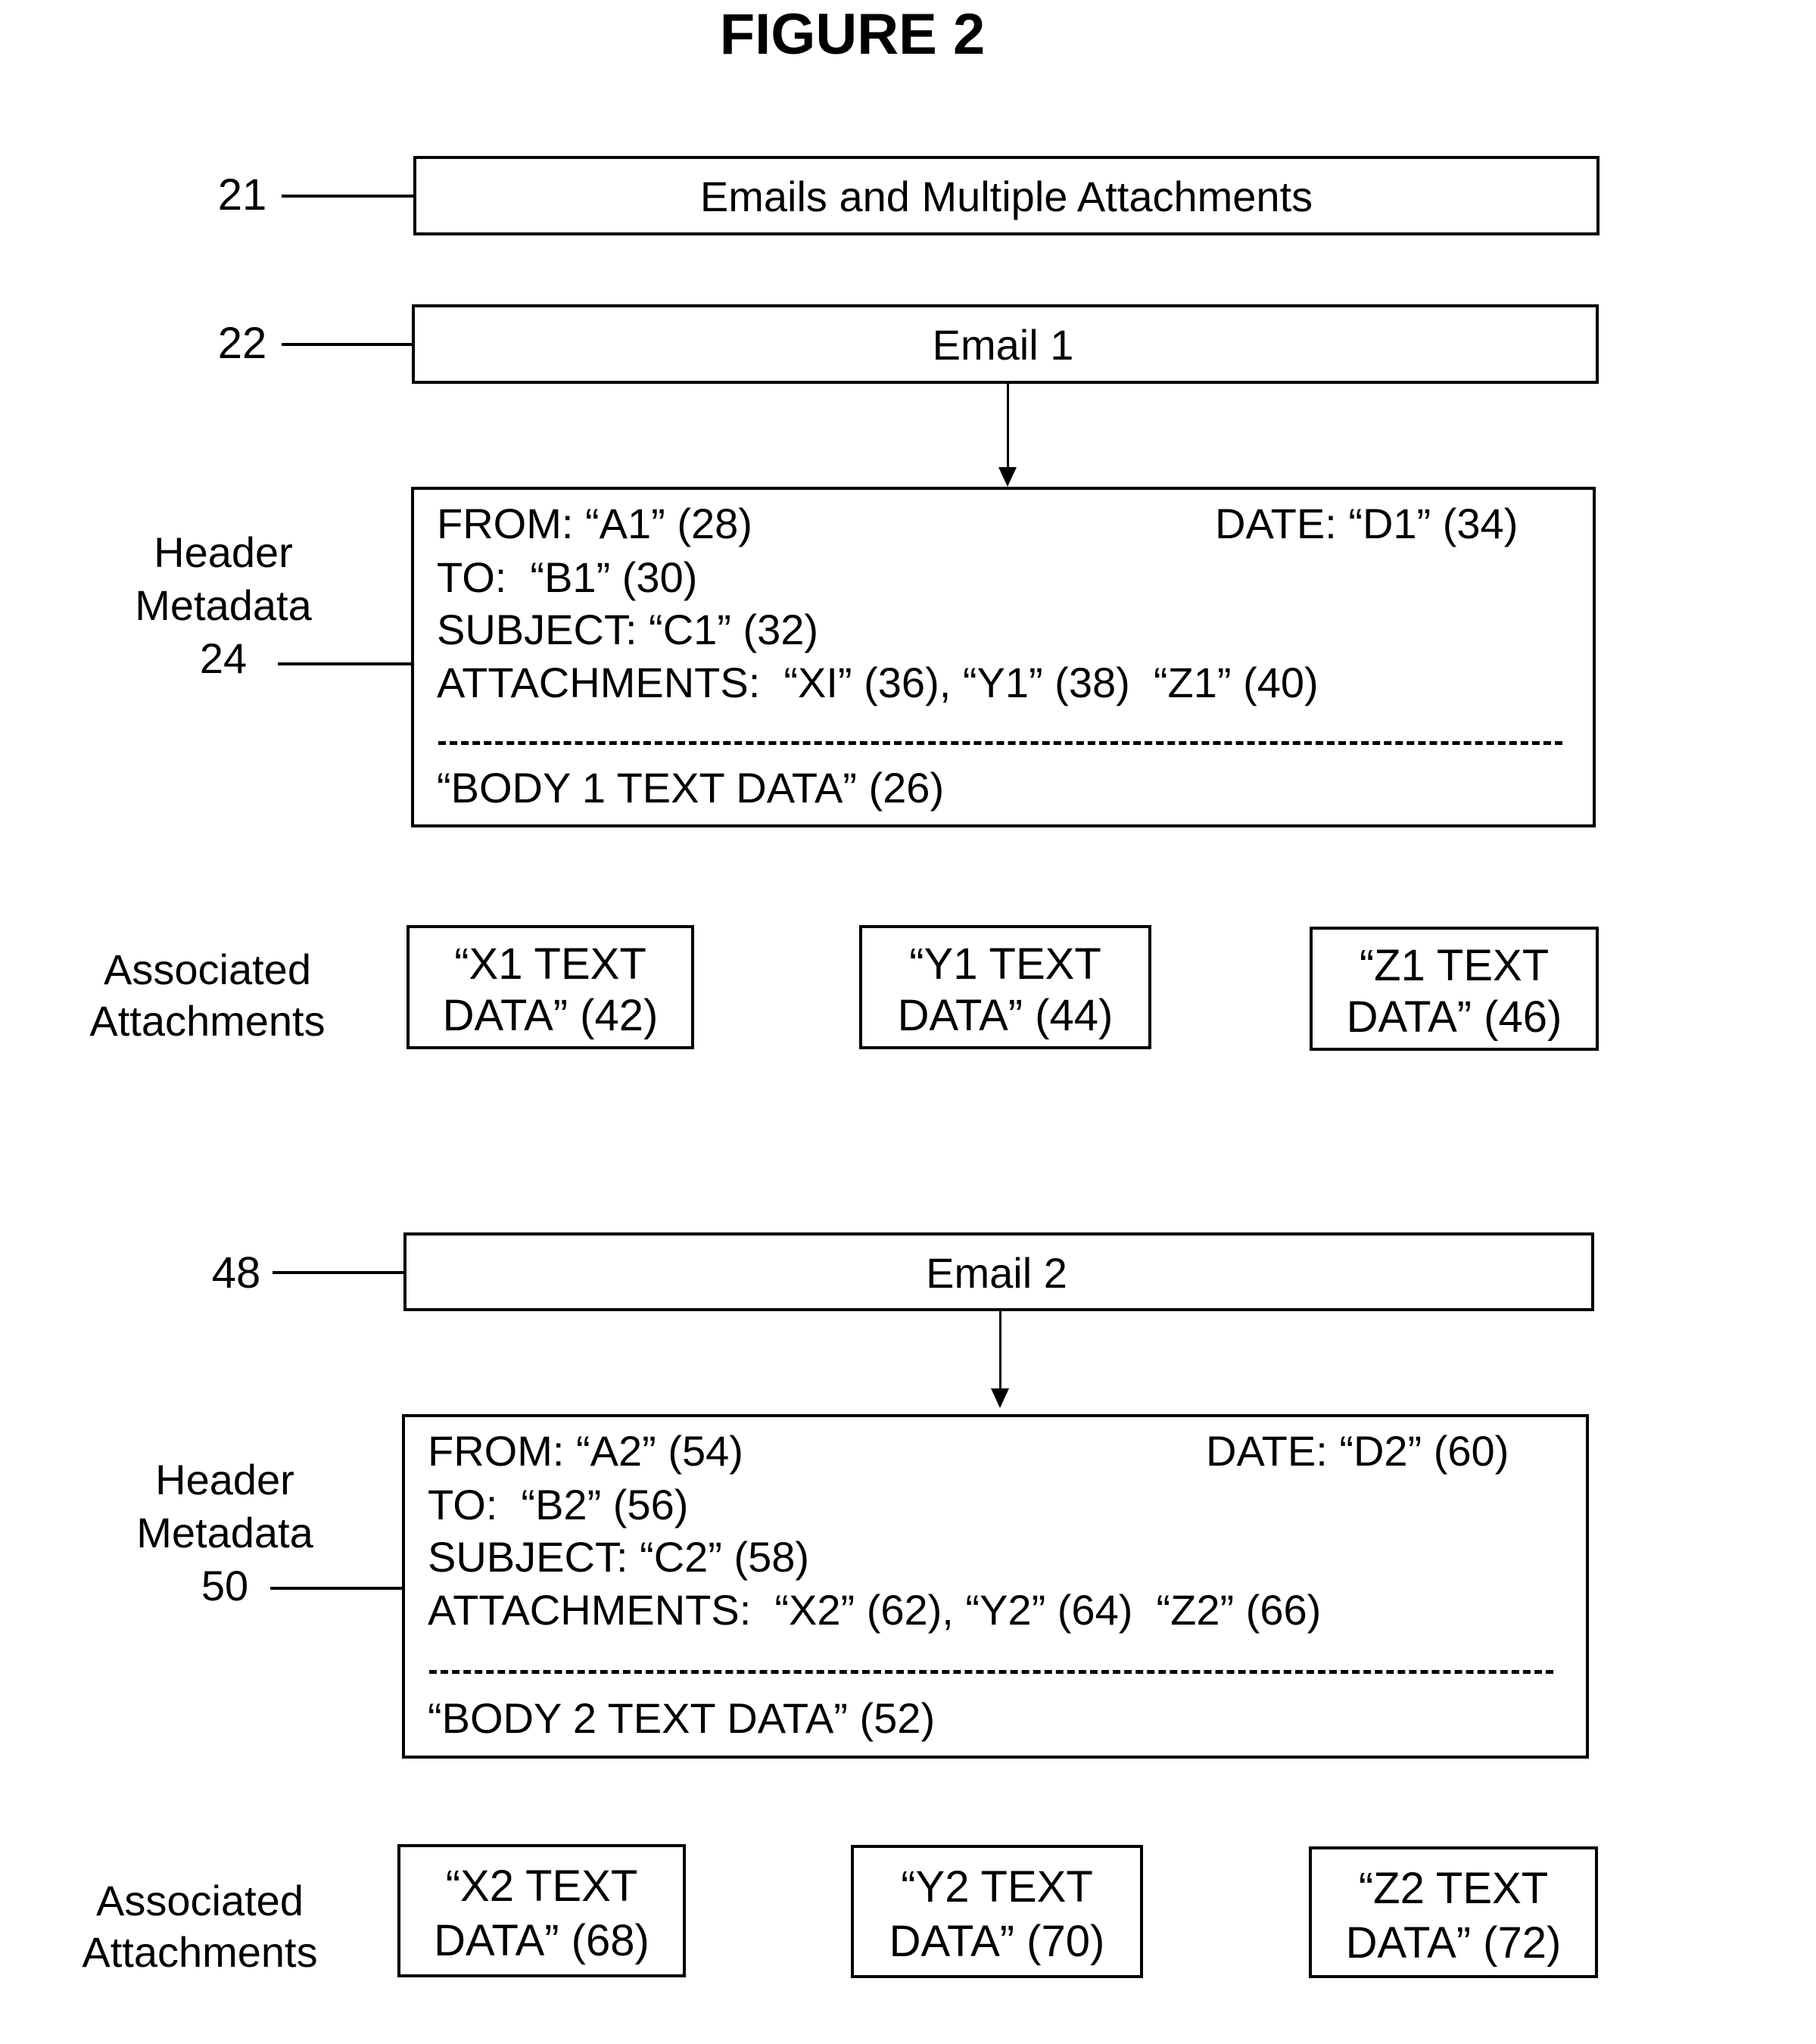 The height and width of the screenshot is (2044, 1816). I want to click on attachment-y2-line-2: DATA” (70), so click(997, 1941).